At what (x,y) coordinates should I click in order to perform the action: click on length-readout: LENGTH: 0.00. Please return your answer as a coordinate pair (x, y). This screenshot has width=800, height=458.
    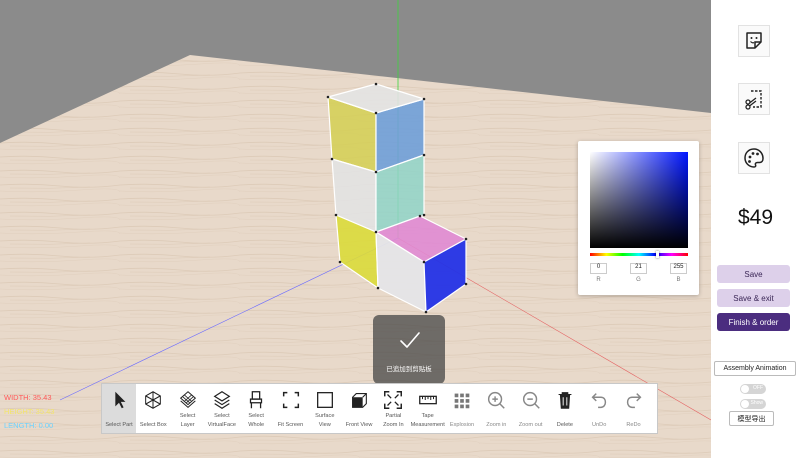
    Looking at the image, I should click on (29, 425).